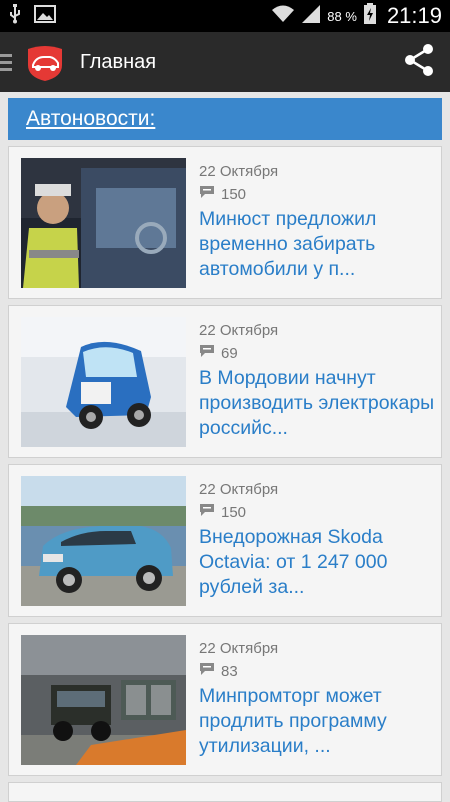 The height and width of the screenshot is (802, 450). I want to click on section-header: Автоновости:, so click(225, 119).